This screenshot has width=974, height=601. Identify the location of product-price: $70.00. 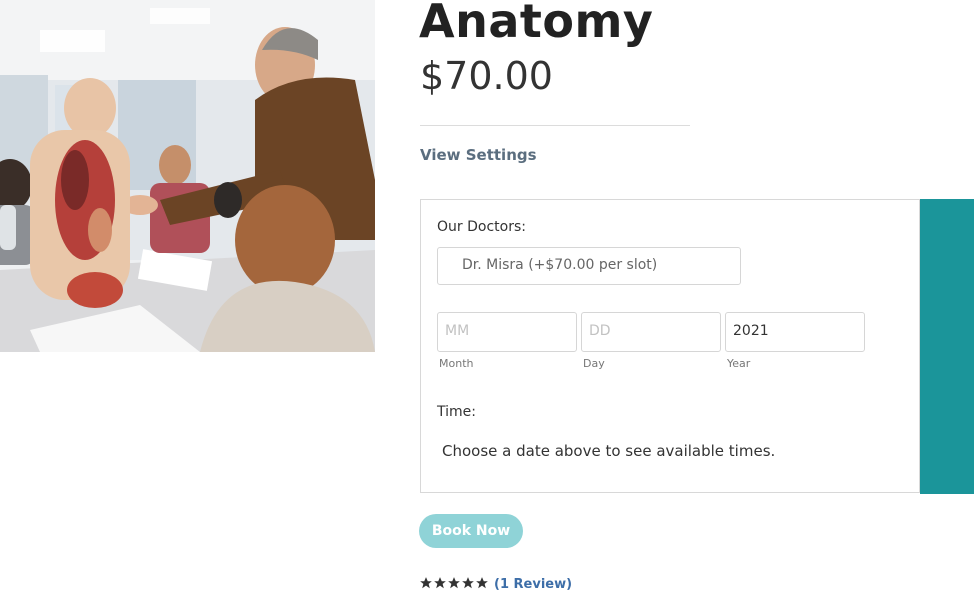
(486, 76).